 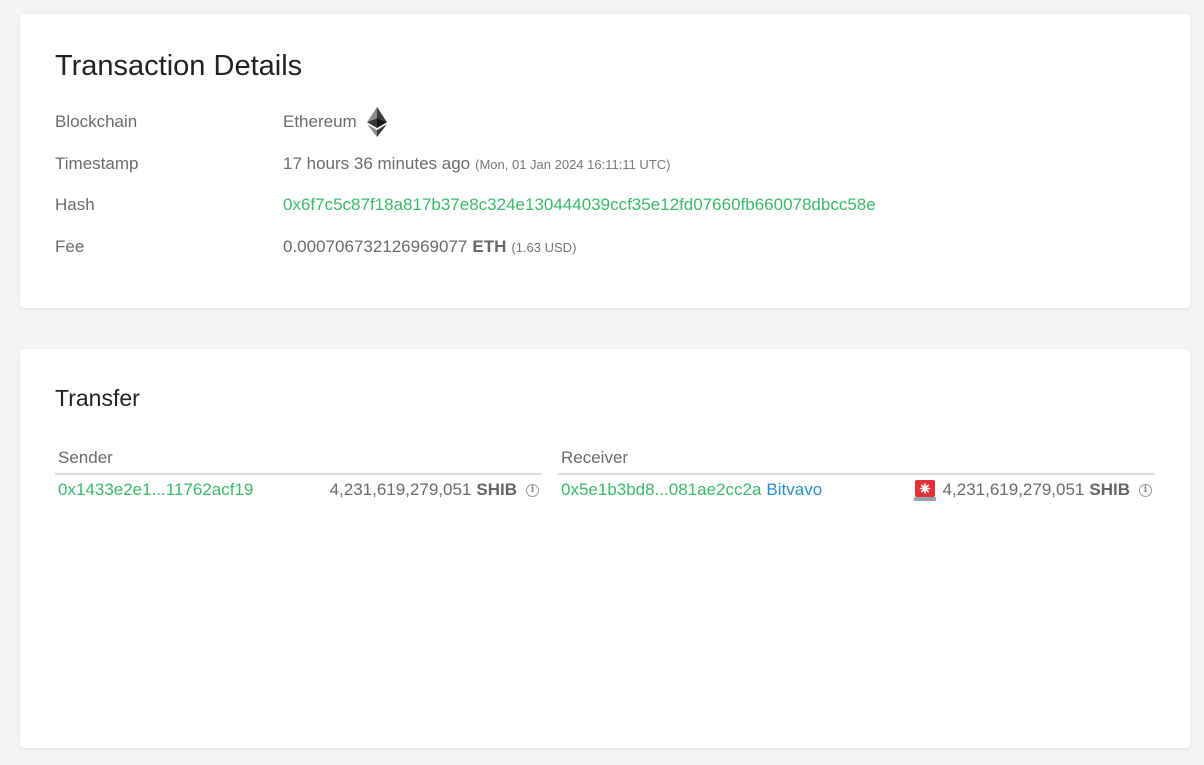 What do you see at coordinates (179, 66) in the screenshot?
I see `page-title: Transaction Details` at bounding box center [179, 66].